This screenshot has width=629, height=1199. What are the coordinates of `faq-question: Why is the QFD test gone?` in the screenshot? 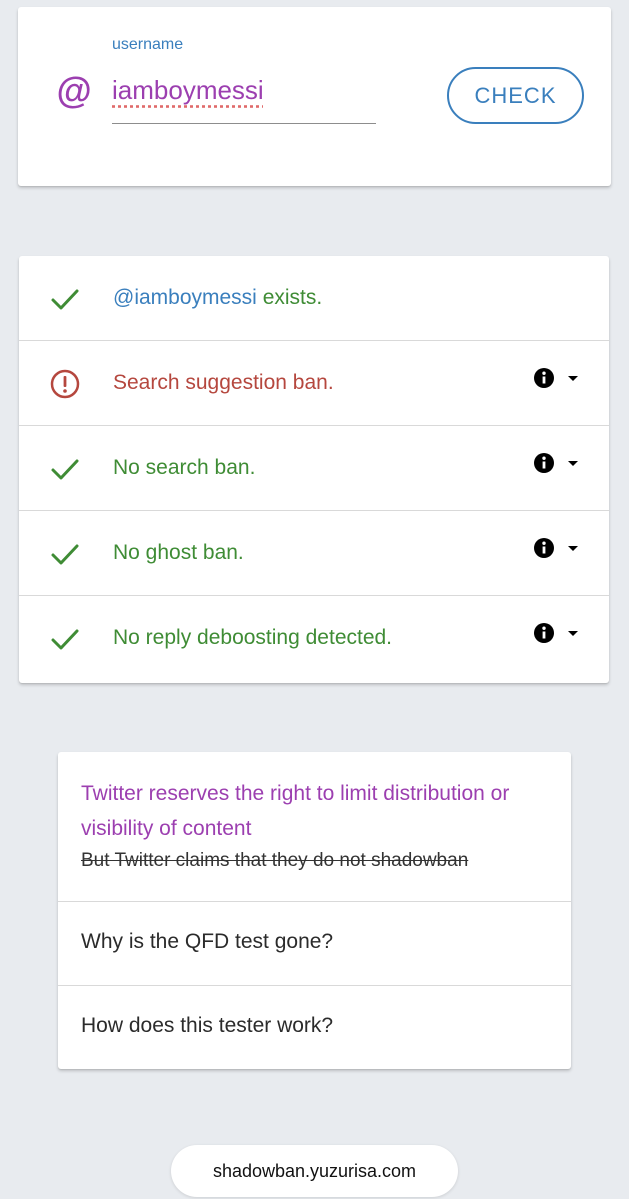 It's located at (207, 941).